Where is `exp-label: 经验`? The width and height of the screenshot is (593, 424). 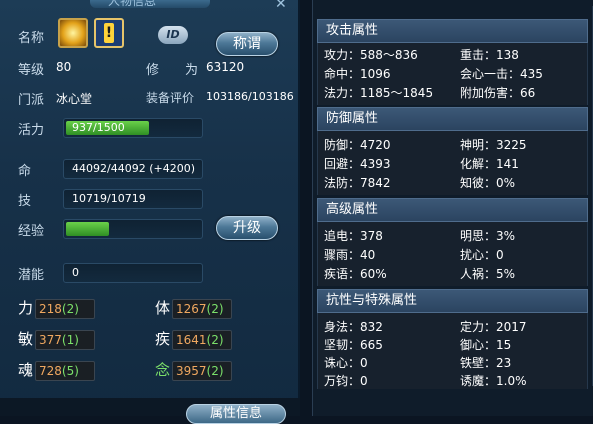 exp-label: 经验 is located at coordinates (31, 231).